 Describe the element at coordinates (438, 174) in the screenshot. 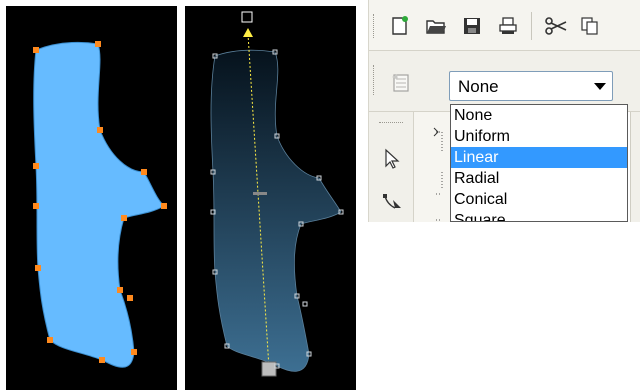

I see `ruler-ticks` at that location.